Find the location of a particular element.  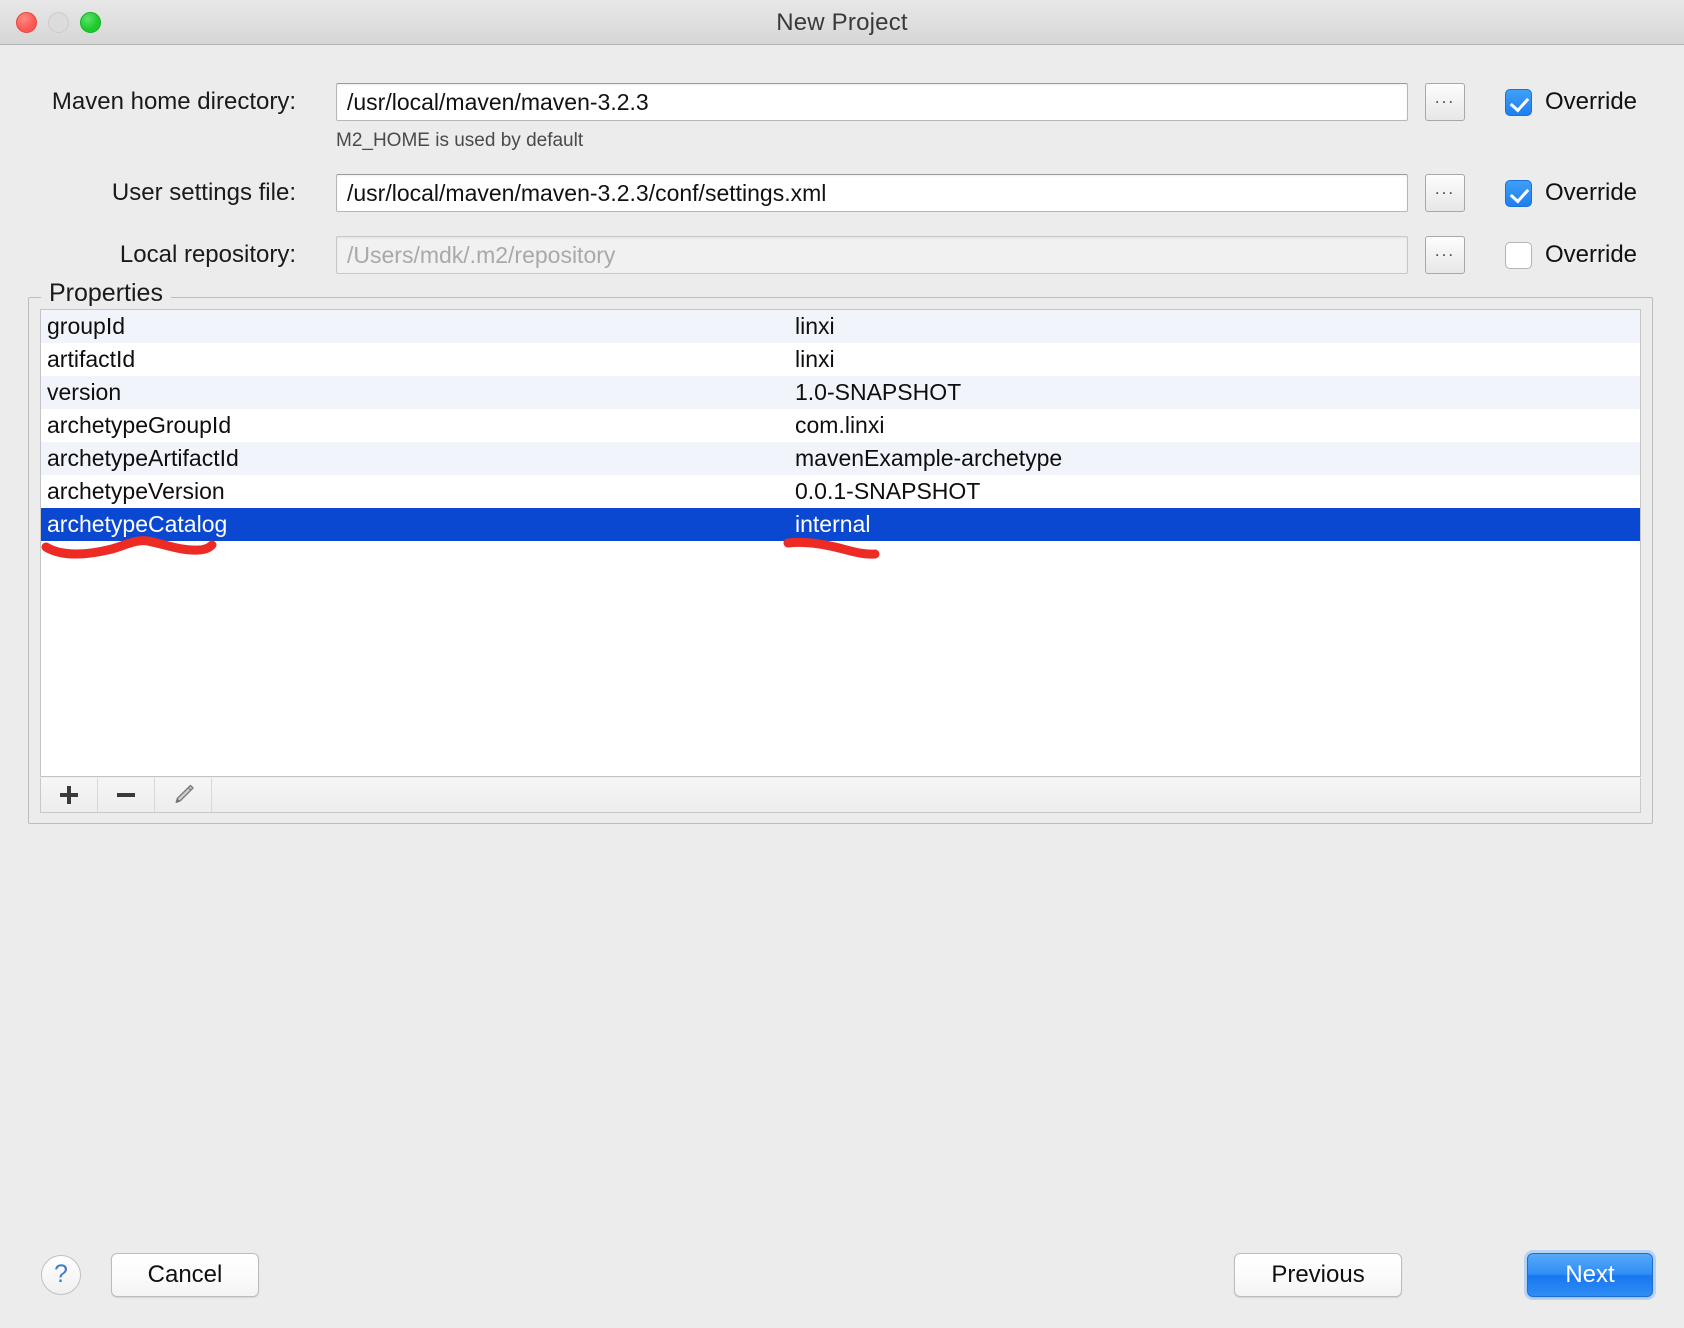

table-row-selected: archetypeCatalog internal is located at coordinates (840, 524).